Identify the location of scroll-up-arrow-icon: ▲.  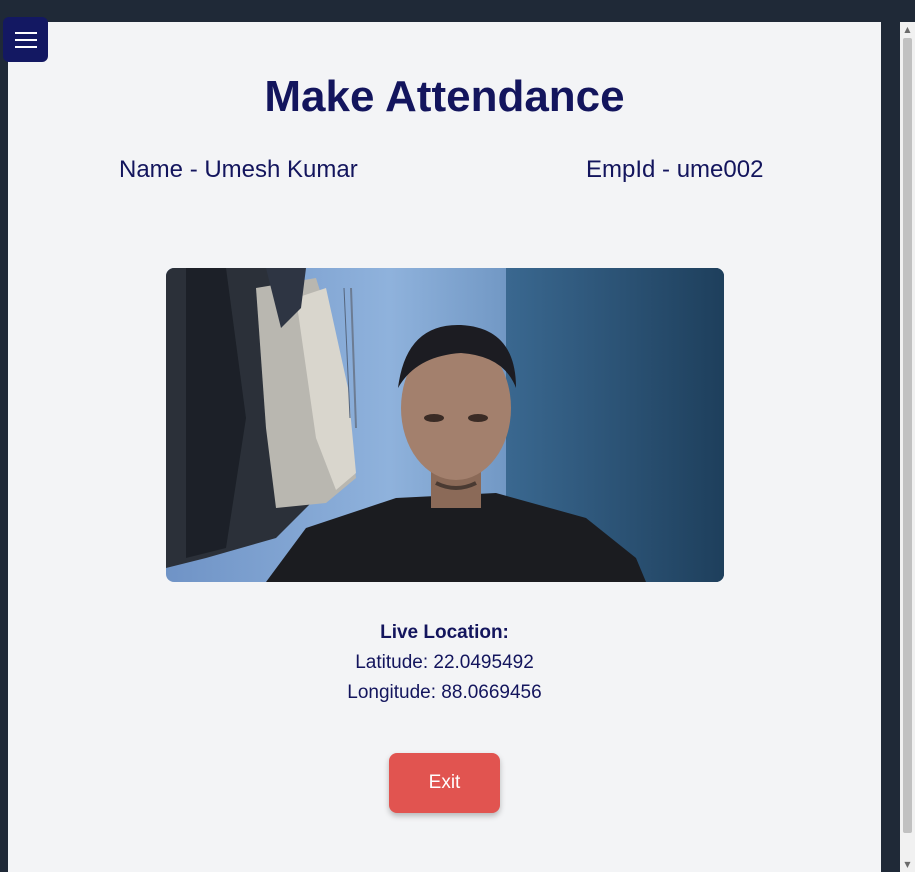
(907, 29).